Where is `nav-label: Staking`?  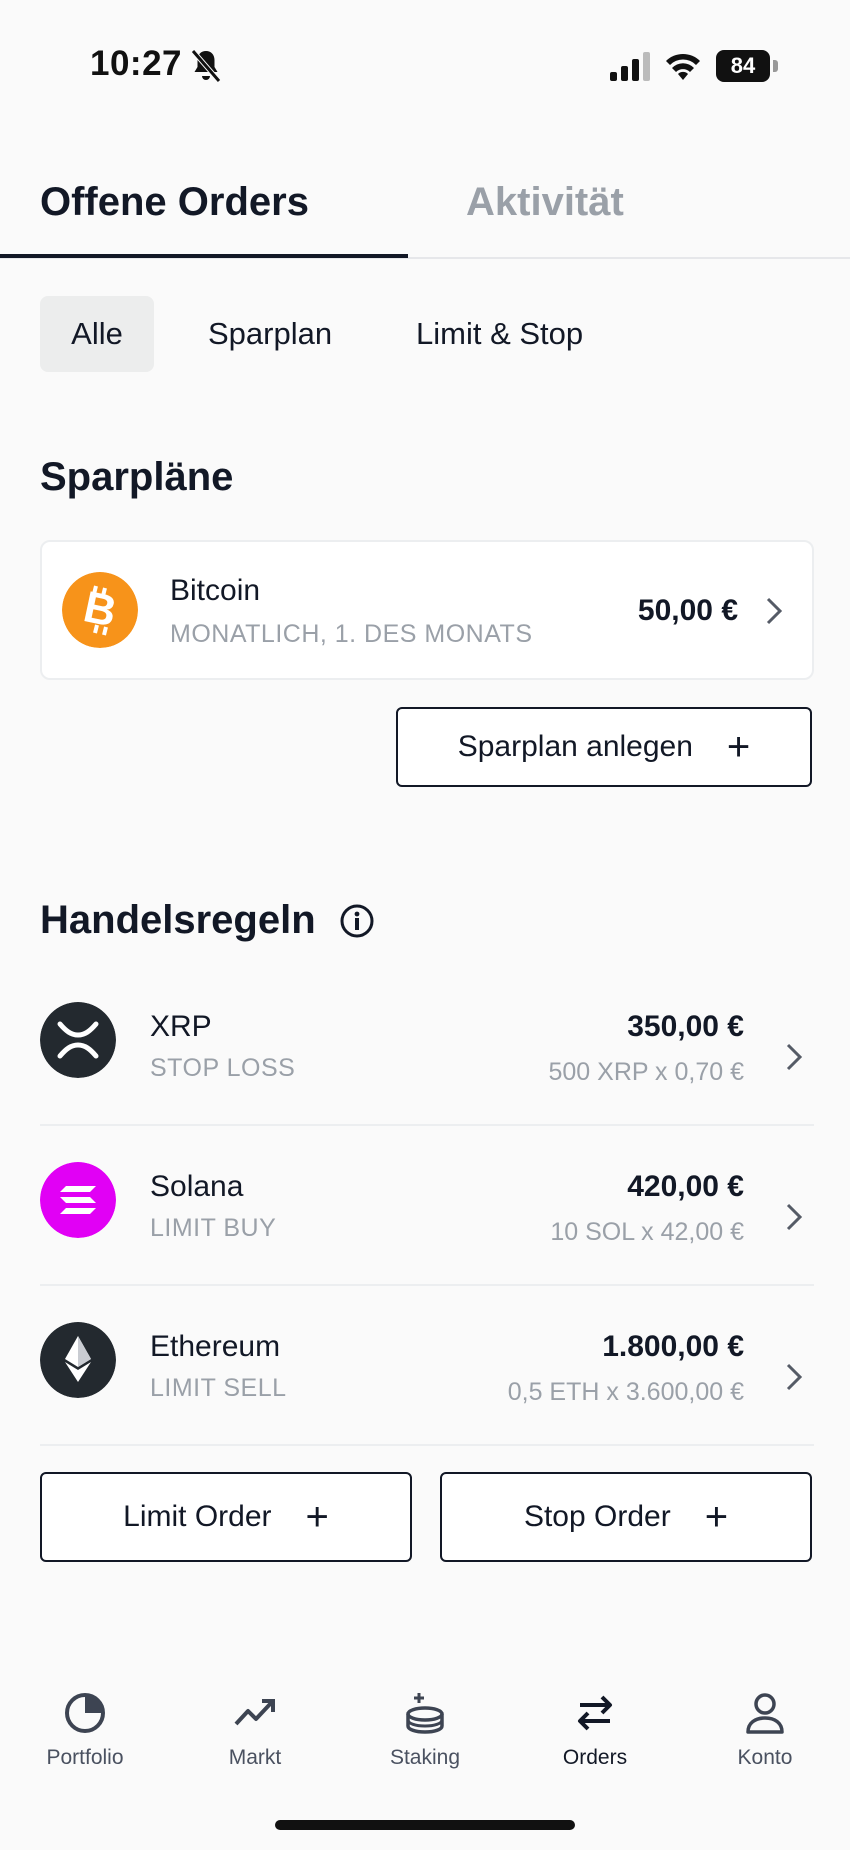 nav-label: Staking is located at coordinates (425, 1757).